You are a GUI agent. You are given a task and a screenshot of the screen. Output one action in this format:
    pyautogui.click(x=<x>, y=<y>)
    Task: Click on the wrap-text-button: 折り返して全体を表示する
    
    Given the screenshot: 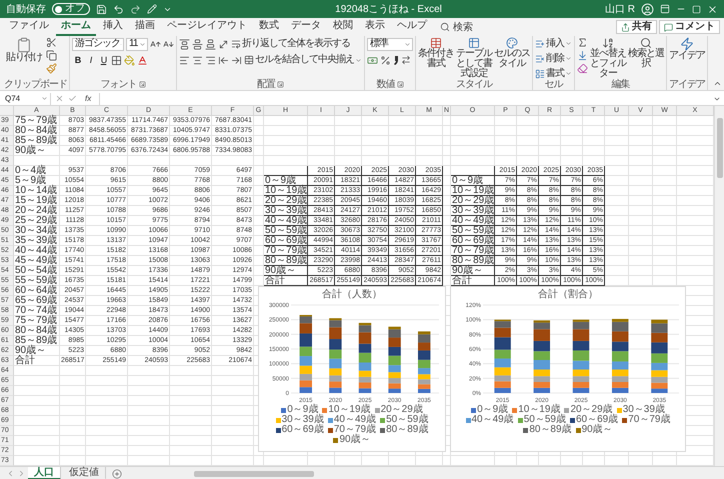 What is the action you would take?
    pyautogui.click(x=290, y=44)
    